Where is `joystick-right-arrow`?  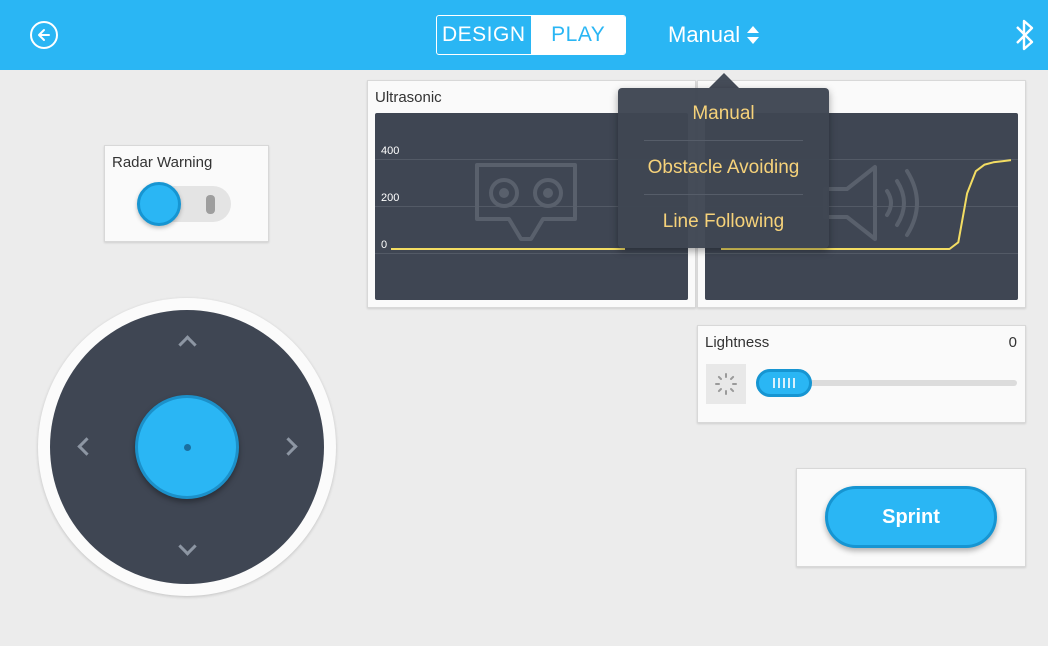 joystick-right-arrow is located at coordinates (288, 446).